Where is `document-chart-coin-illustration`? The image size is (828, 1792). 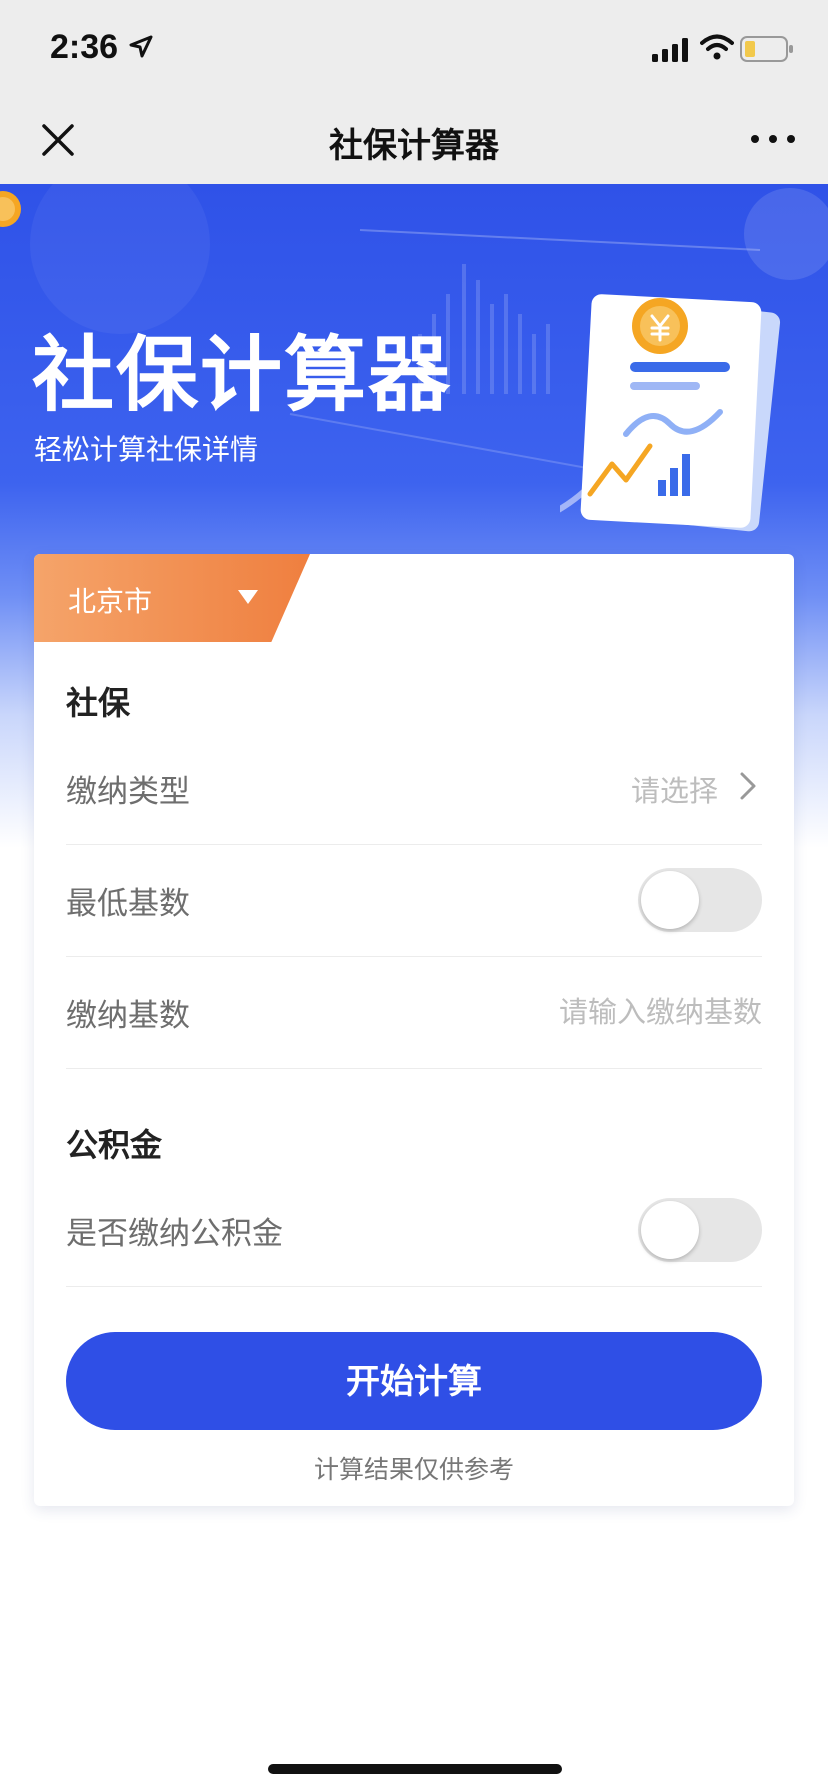 document-chart-coin-illustration is located at coordinates (670, 413).